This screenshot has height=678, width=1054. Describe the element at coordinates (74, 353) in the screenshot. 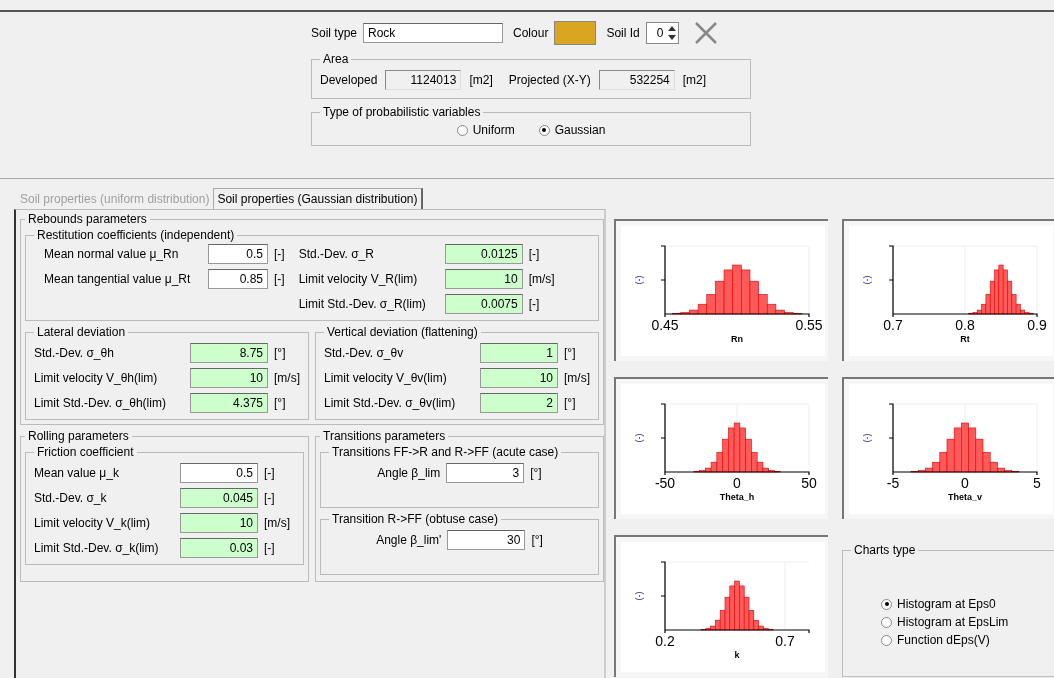

I see `field-label: Std.-Dev. σ_θh` at that location.